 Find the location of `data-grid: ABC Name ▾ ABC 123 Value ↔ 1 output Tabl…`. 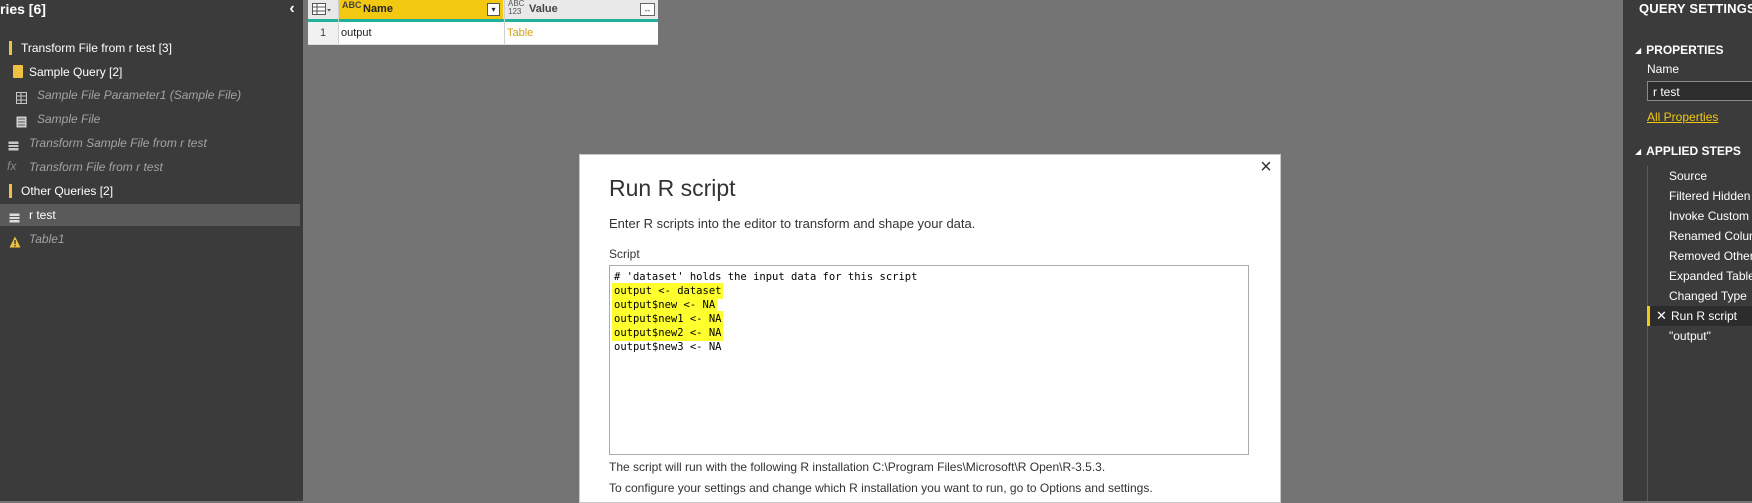

data-grid: ABC Name ▾ ABC 123 Value ↔ 1 output Tabl… is located at coordinates (483, 22).